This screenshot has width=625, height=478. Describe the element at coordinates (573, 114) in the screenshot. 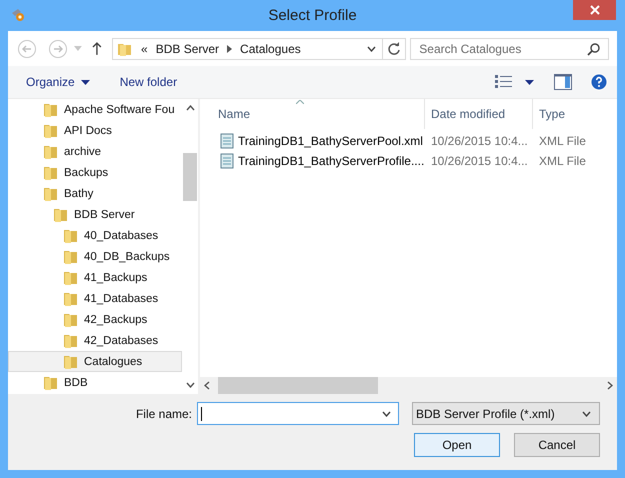

I see `column-header: Type` at that location.